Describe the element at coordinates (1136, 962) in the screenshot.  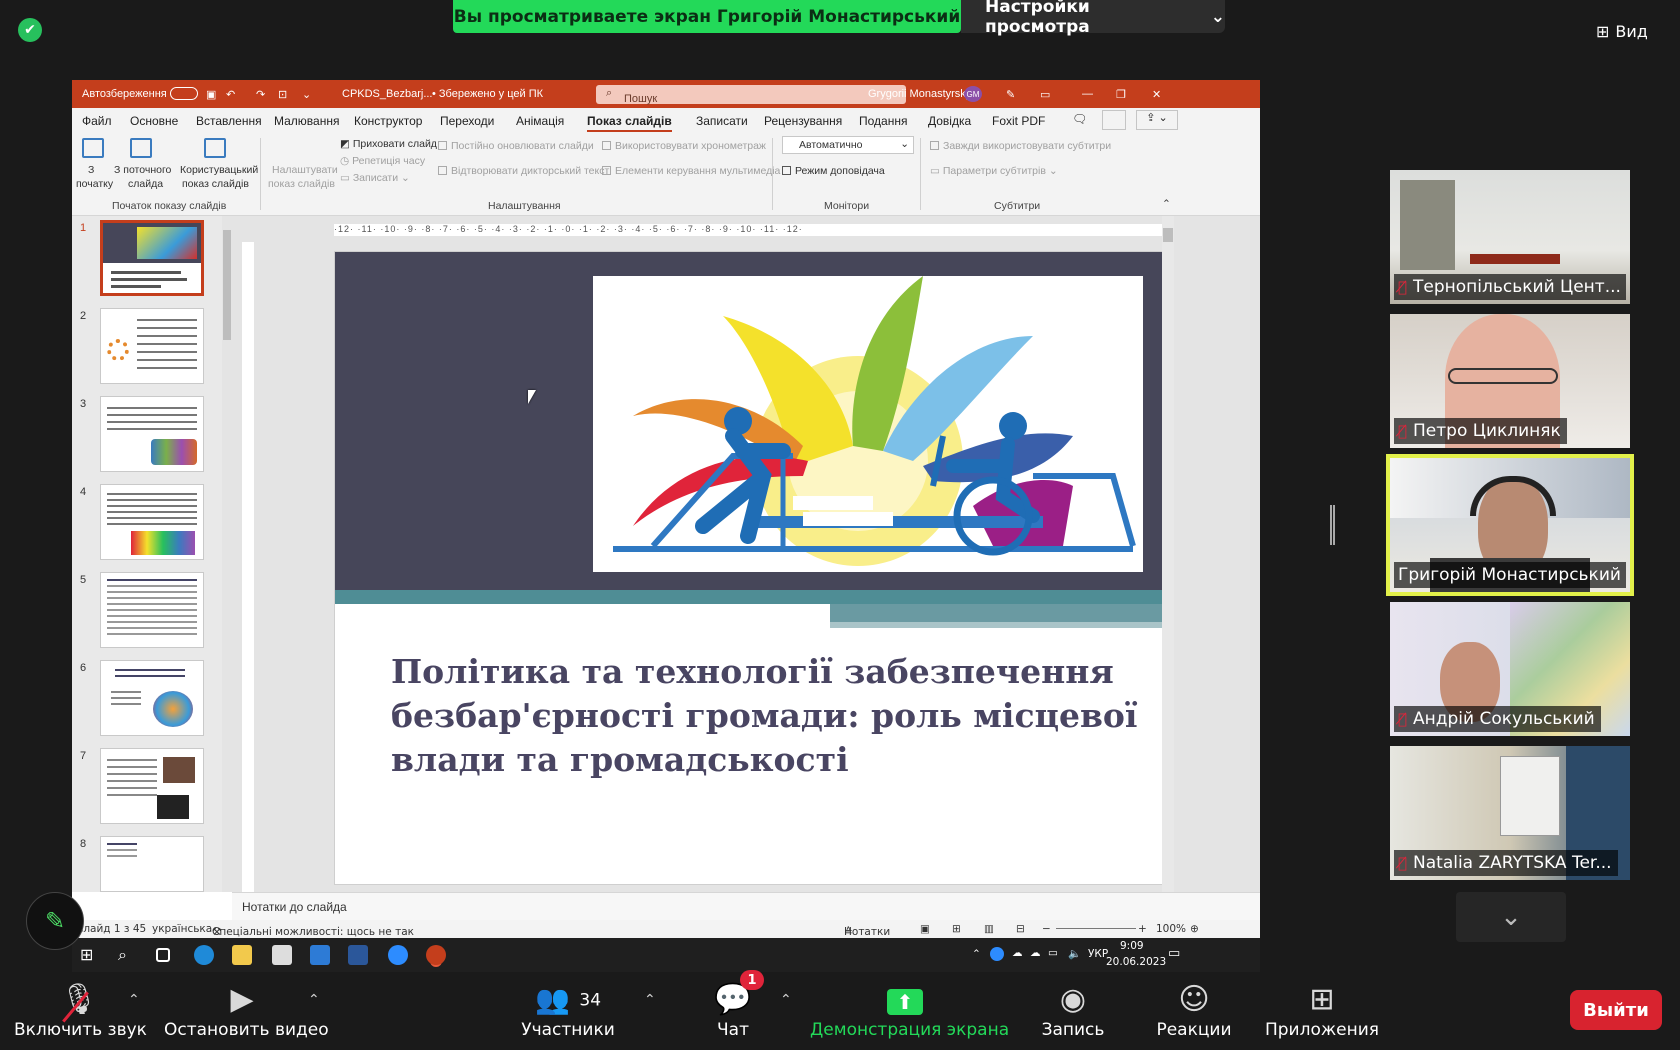
I see `clock-date: 20.06.2023` at that location.